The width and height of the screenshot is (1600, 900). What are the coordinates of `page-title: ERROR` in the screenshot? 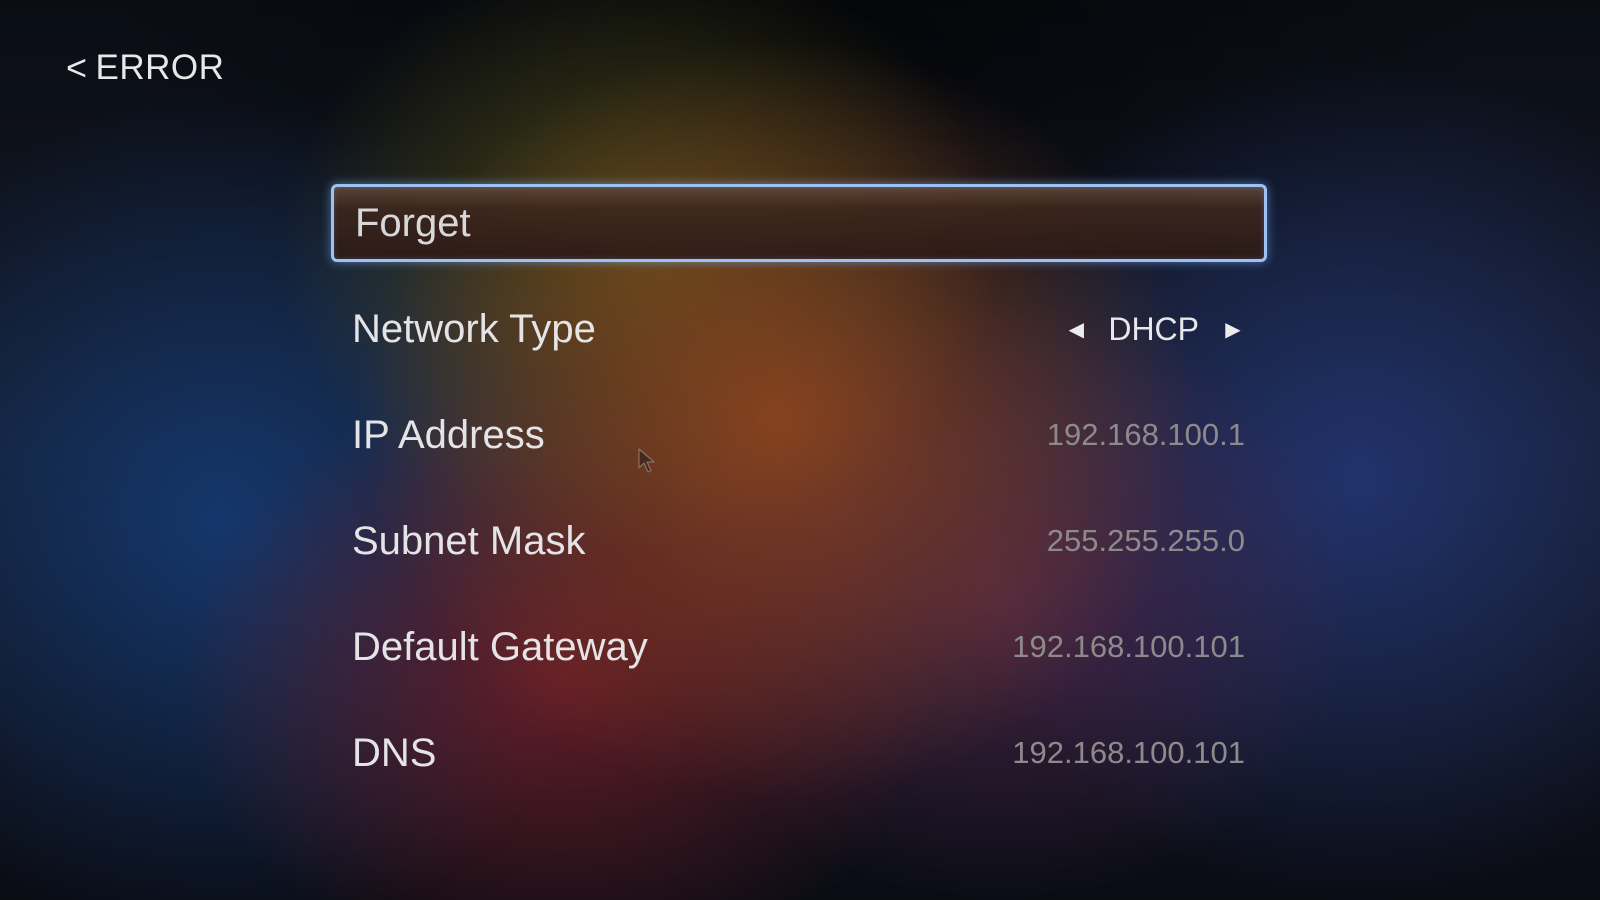 It's located at (160, 67).